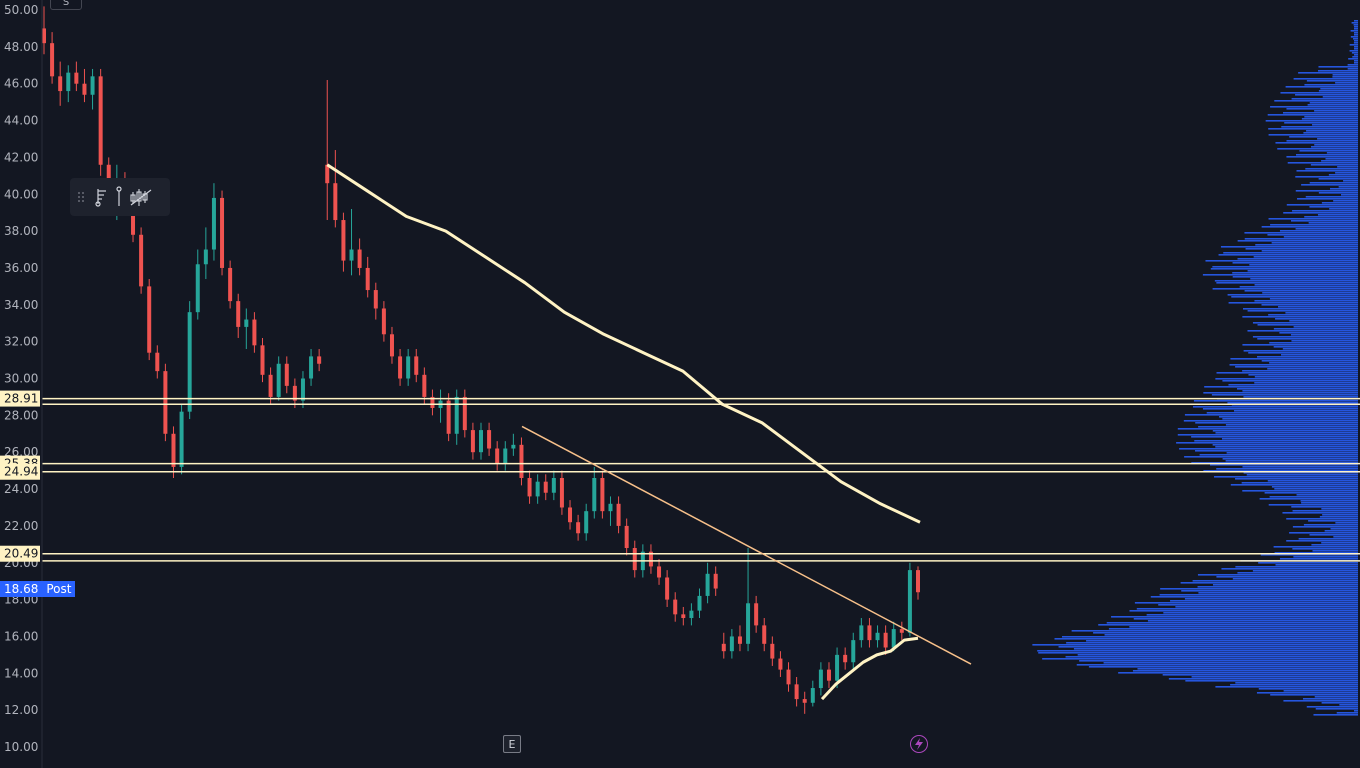 The height and width of the screenshot is (768, 1360). Describe the element at coordinates (21, 554) in the screenshot. I see `level-label: 20.49` at that location.